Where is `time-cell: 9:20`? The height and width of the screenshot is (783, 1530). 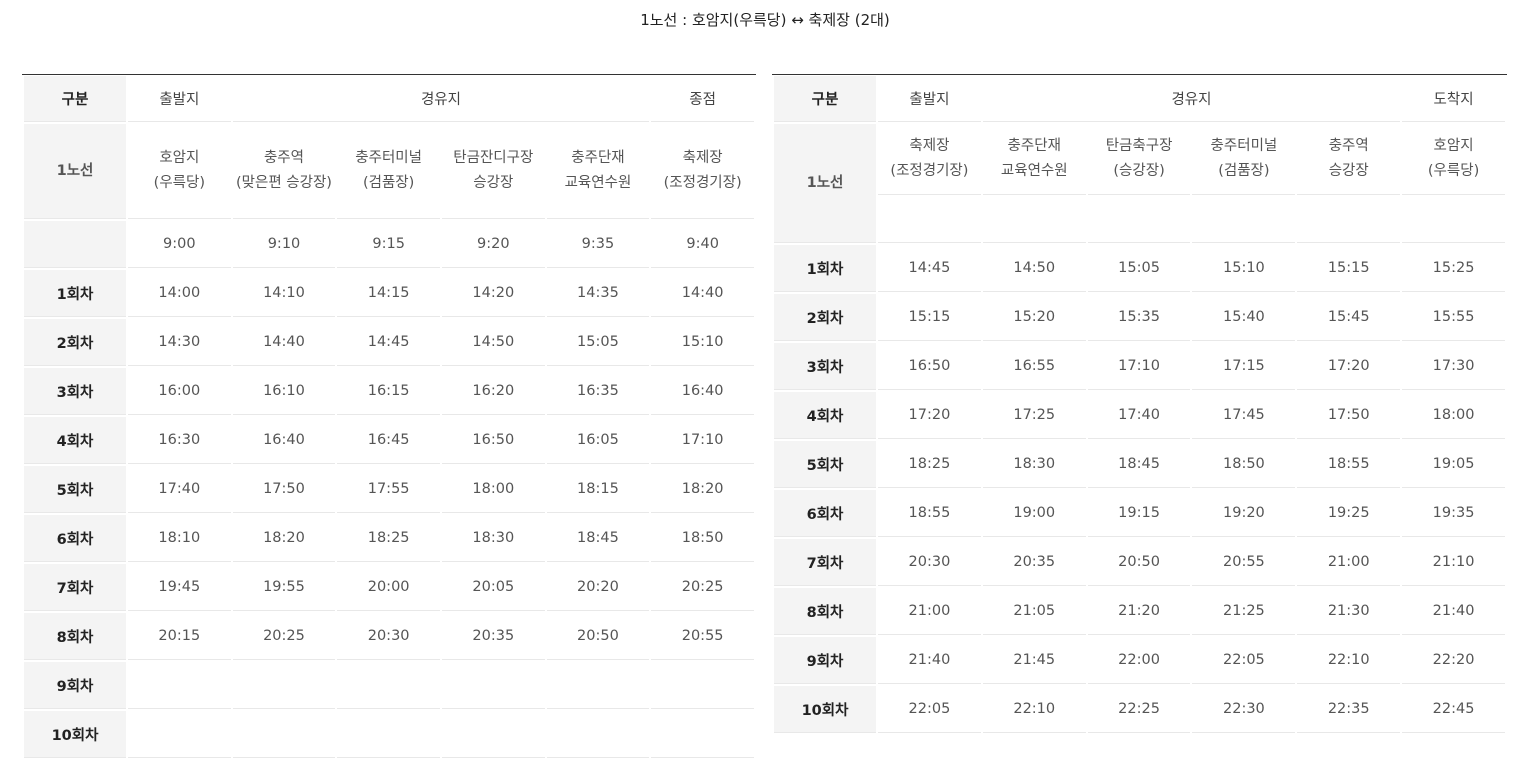 time-cell: 9:20 is located at coordinates (493, 244).